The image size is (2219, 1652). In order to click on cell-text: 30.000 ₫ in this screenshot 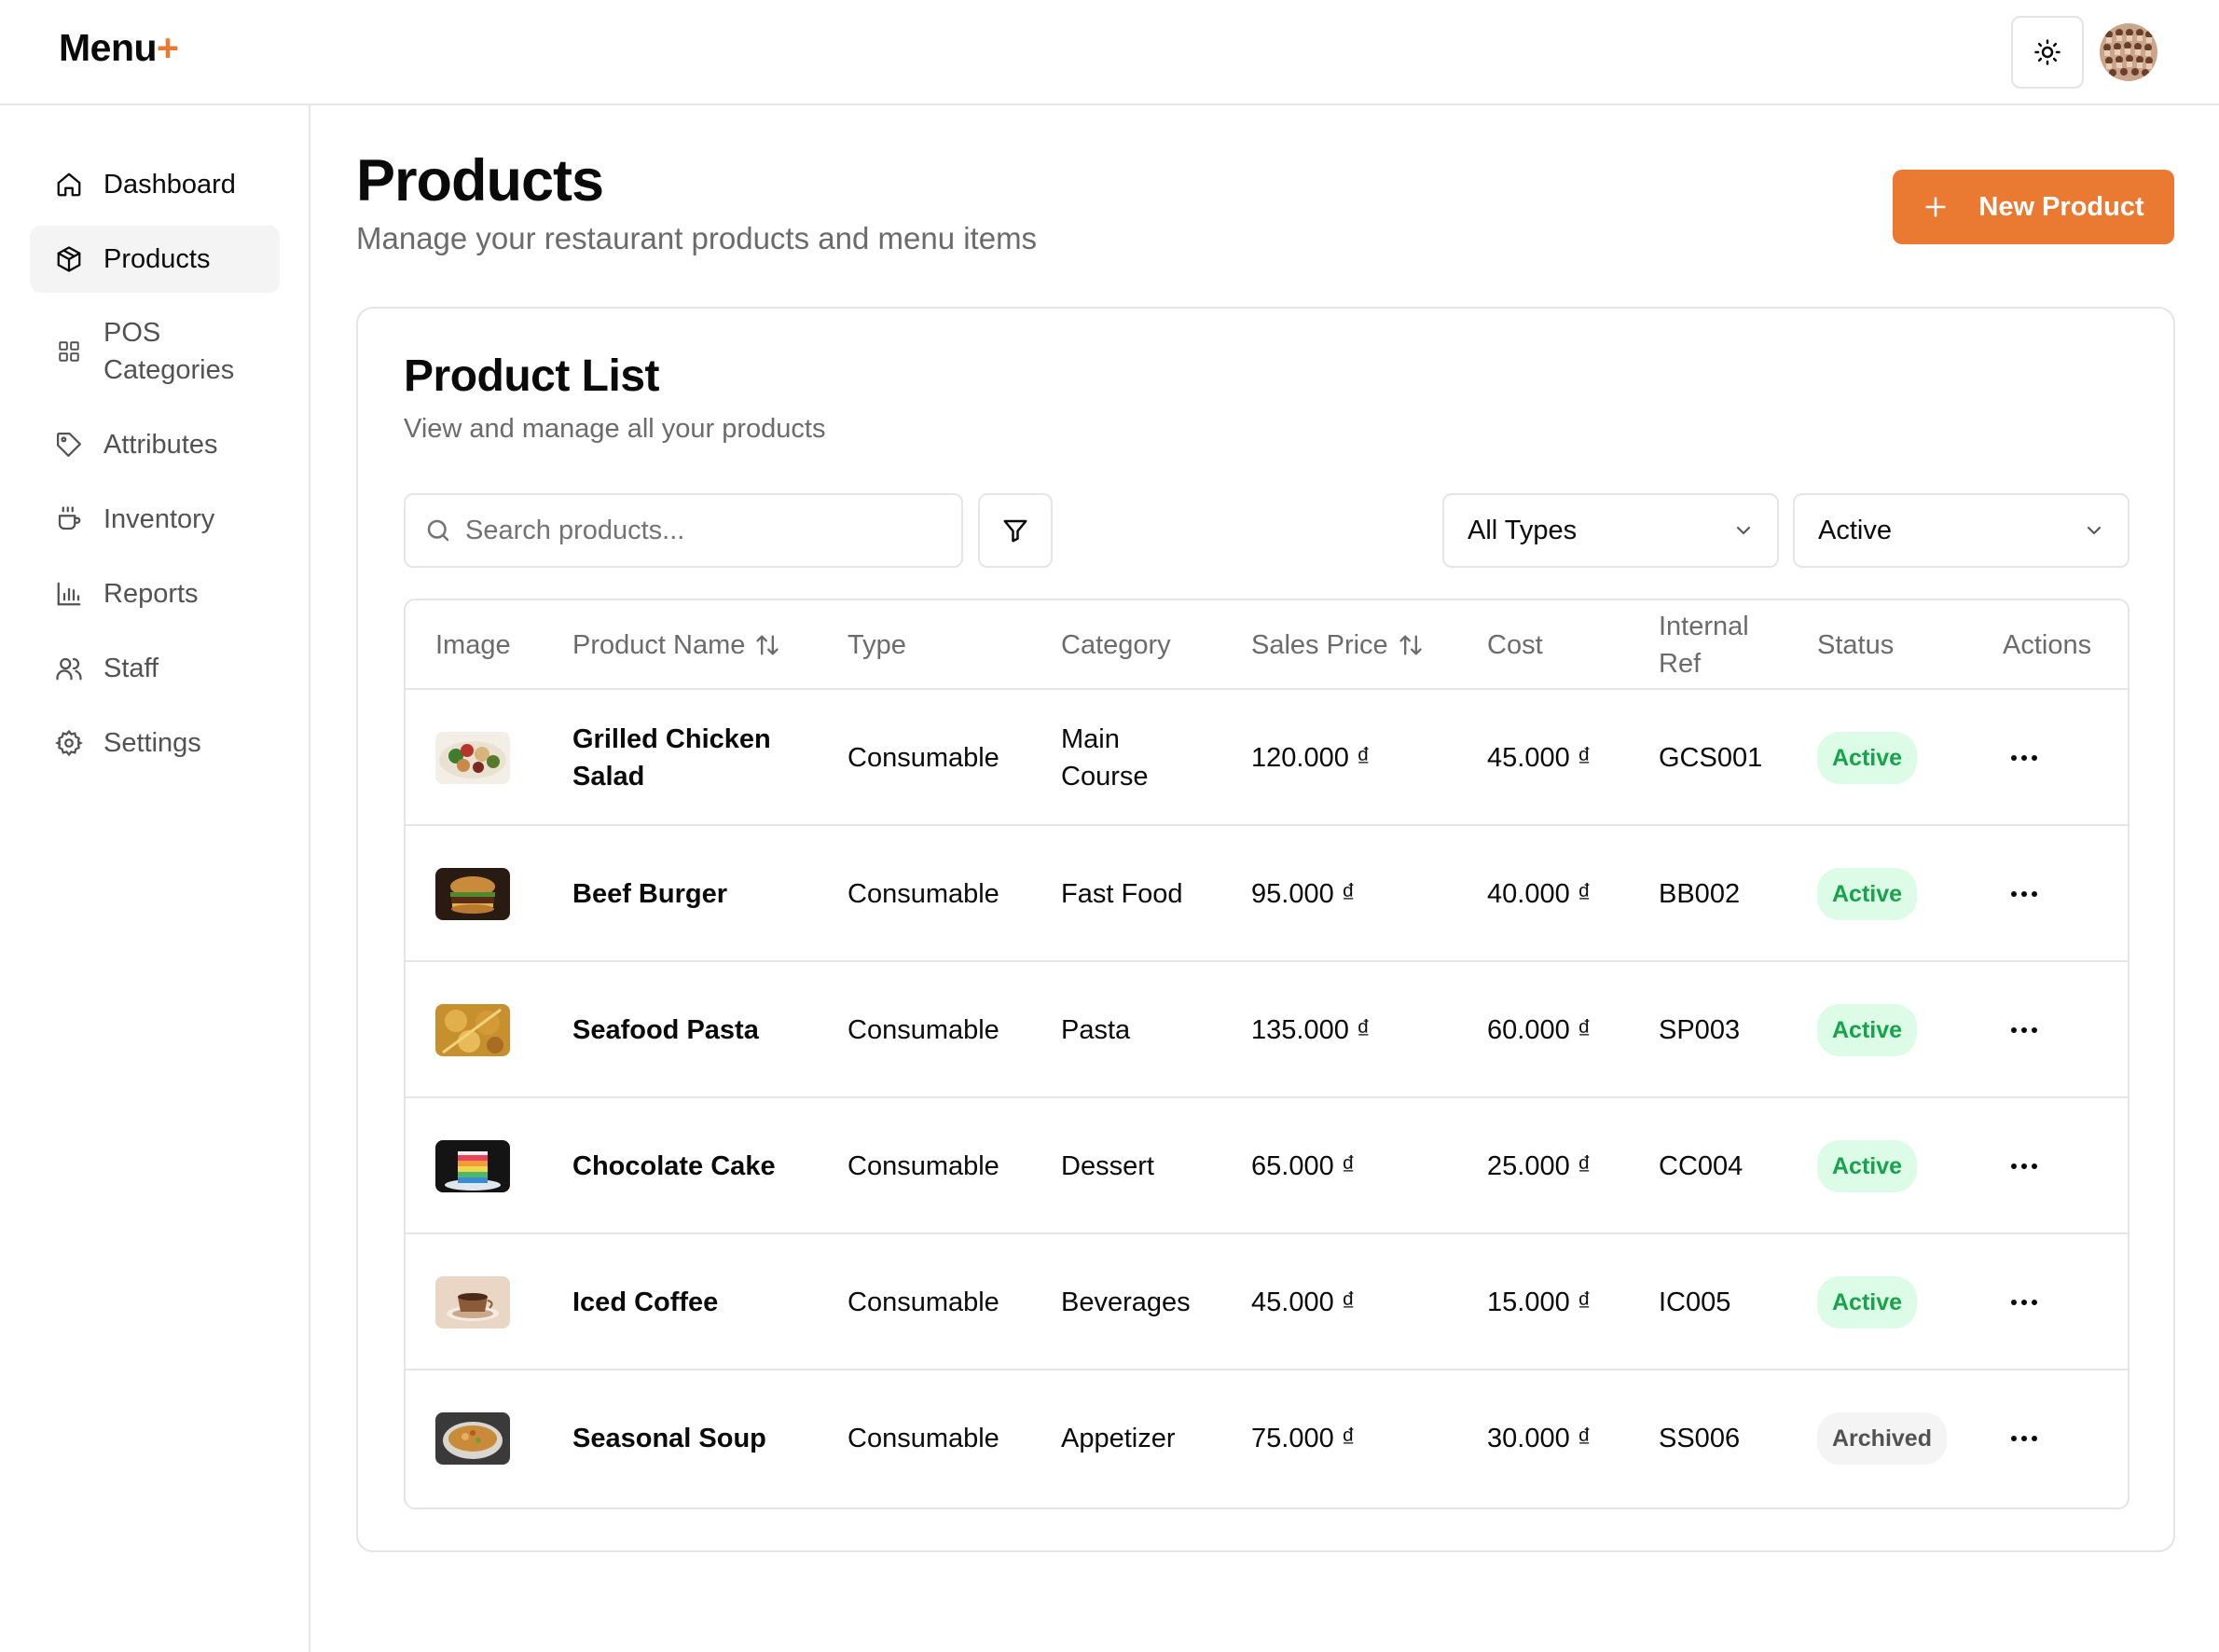, I will do `click(1539, 1439)`.